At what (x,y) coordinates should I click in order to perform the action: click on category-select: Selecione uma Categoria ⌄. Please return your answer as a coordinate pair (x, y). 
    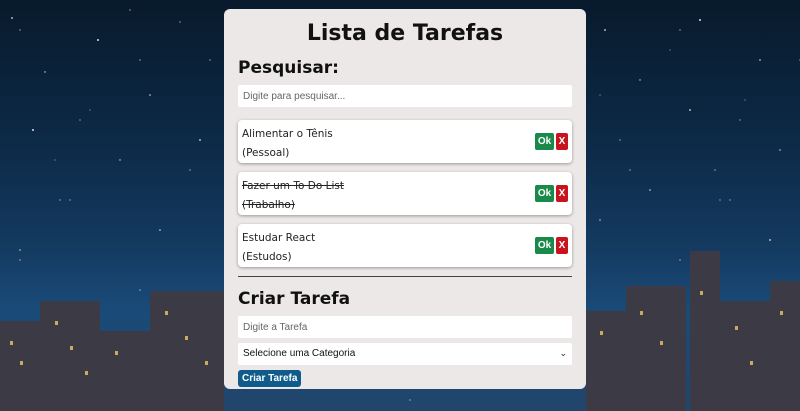
    Looking at the image, I should click on (405, 354).